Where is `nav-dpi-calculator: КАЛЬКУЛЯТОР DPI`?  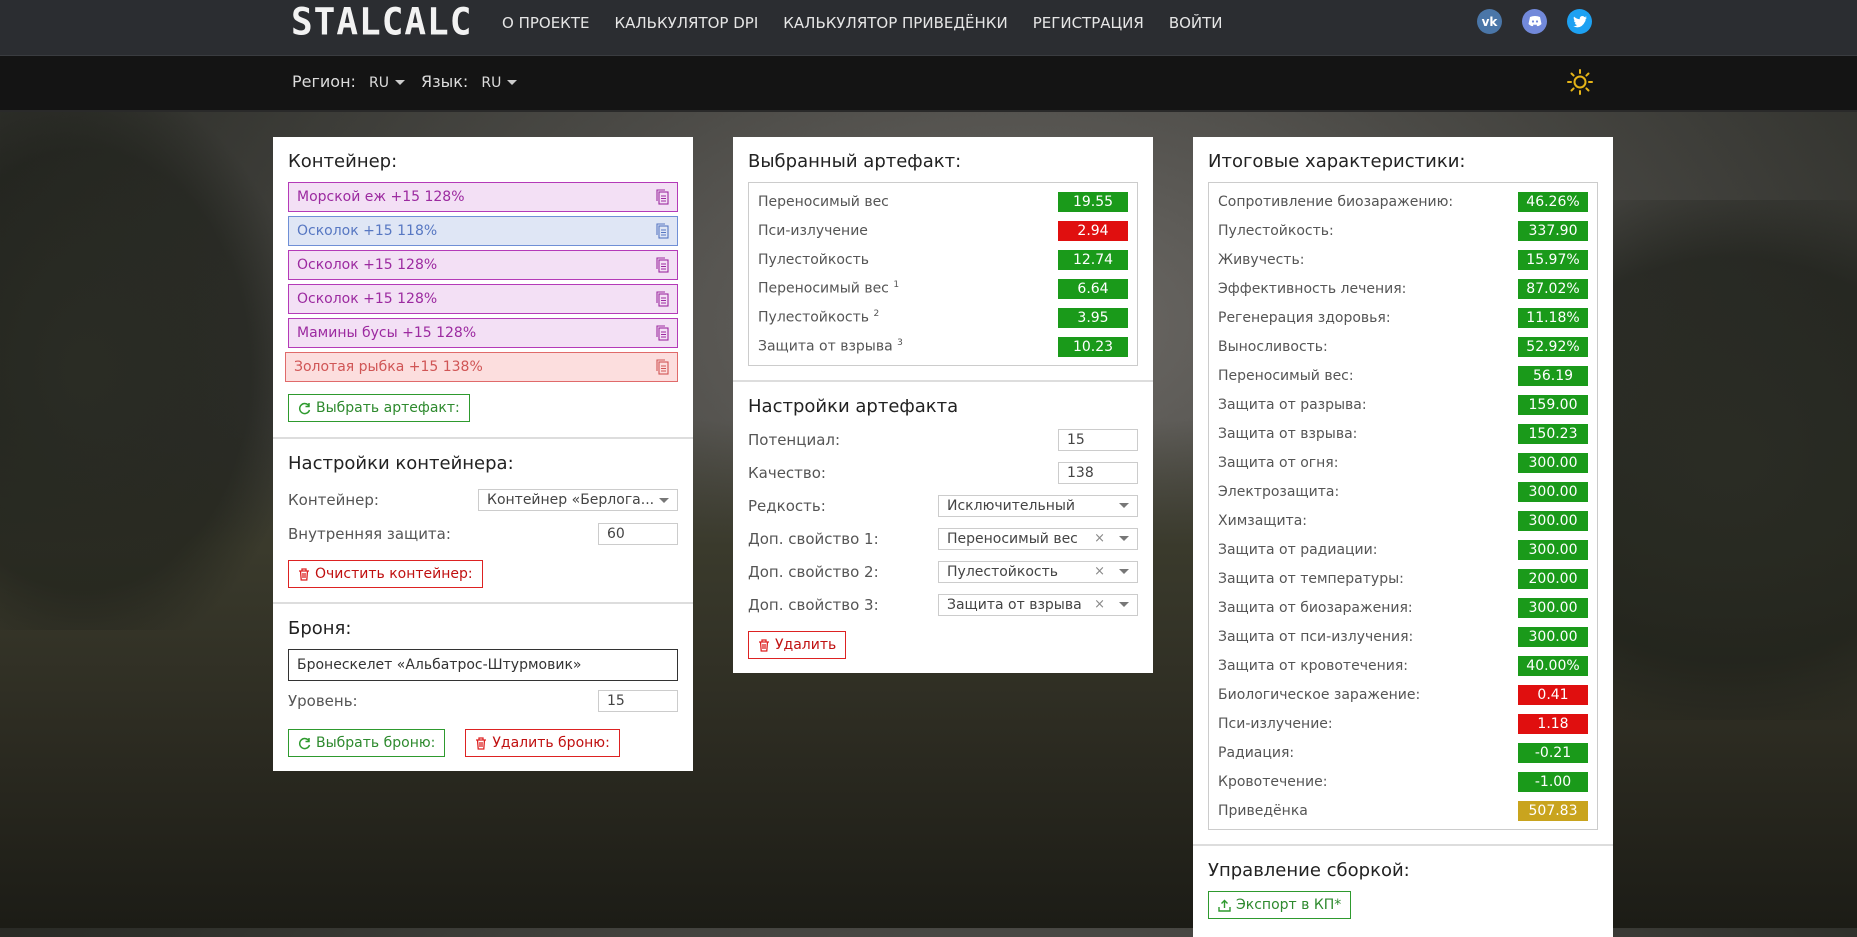
nav-dpi-calculator: КАЛЬКУЛЯТОР DPI is located at coordinates (686, 23).